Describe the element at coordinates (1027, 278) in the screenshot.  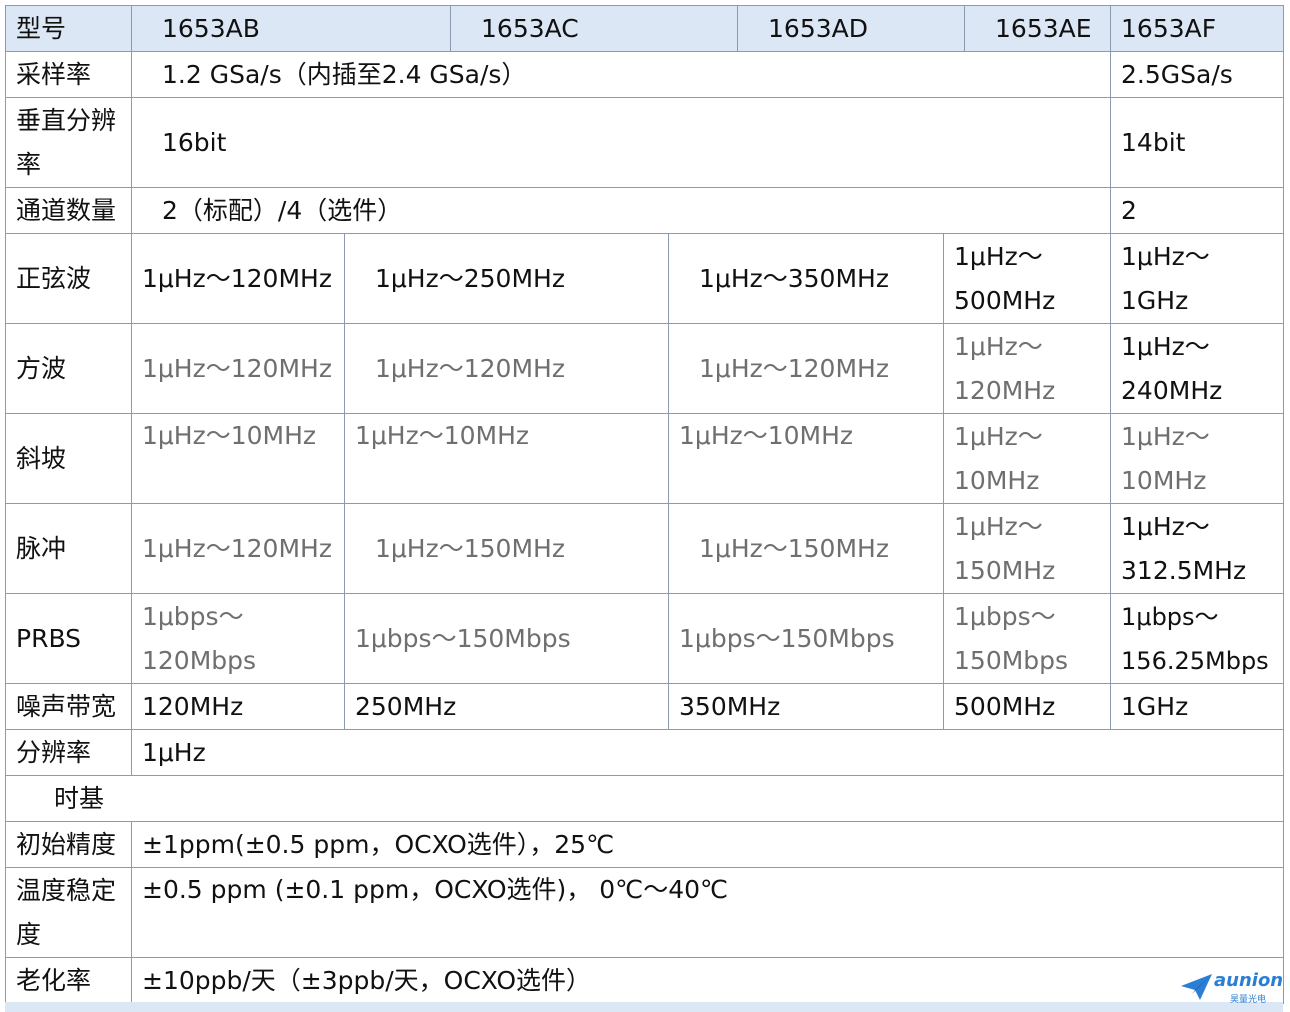
I see `sine-1653ae: 1μHz～500MHz` at that location.